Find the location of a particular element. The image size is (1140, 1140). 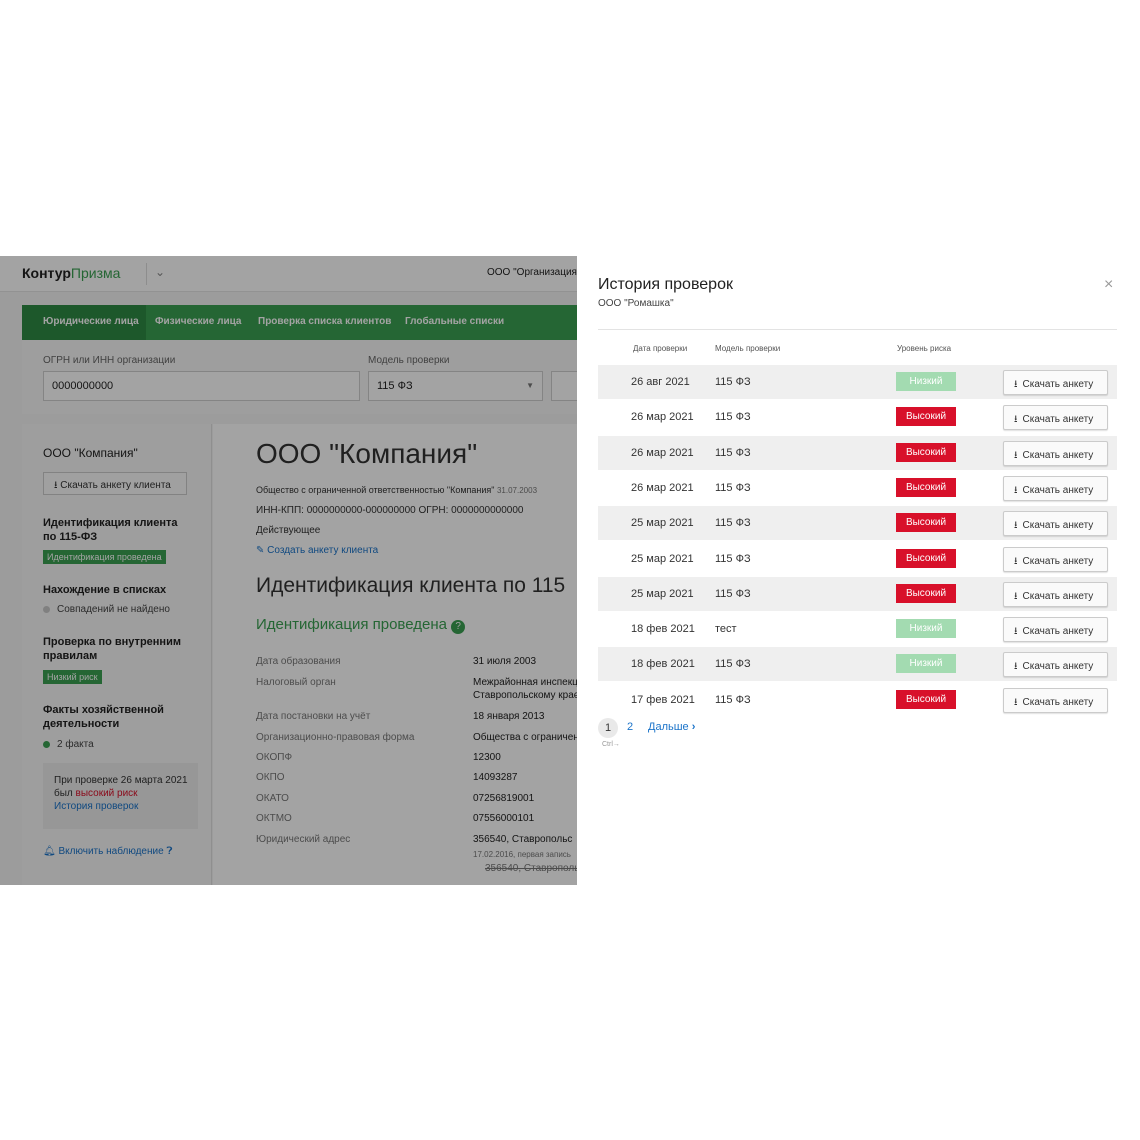

page-1: 1 is located at coordinates (608, 728).